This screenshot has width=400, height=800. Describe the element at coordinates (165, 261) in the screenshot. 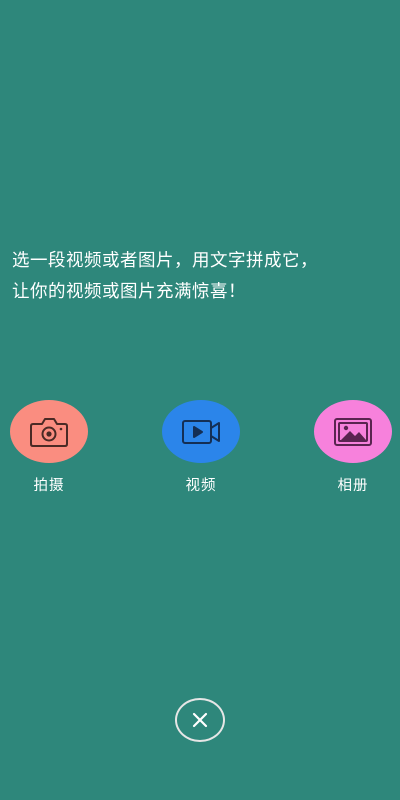

I see `intro-line-1: 选一段视频或者图片，用文字拼成它，` at that location.